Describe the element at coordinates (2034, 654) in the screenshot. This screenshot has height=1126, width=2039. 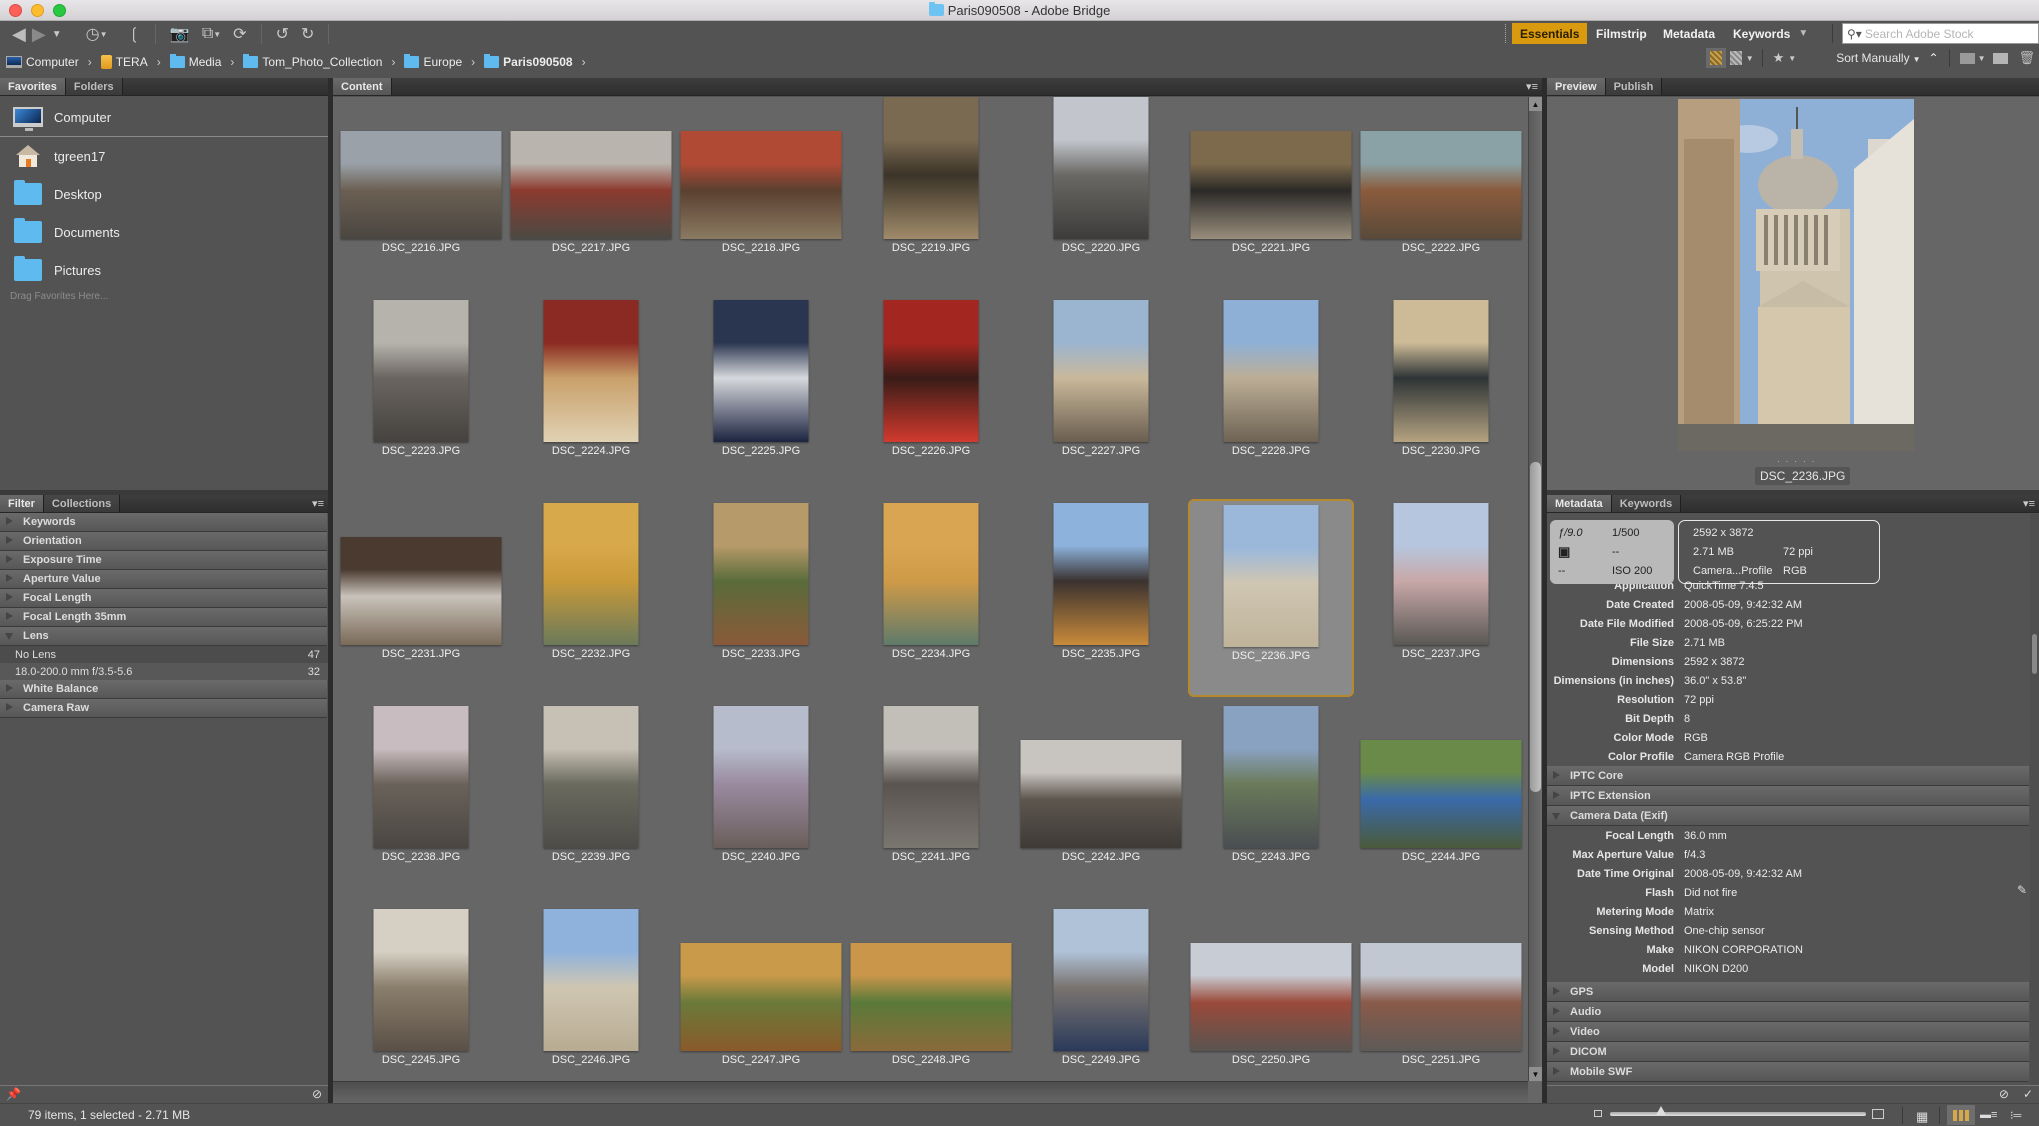
I see `metadata-scrollbar-thumb` at that location.